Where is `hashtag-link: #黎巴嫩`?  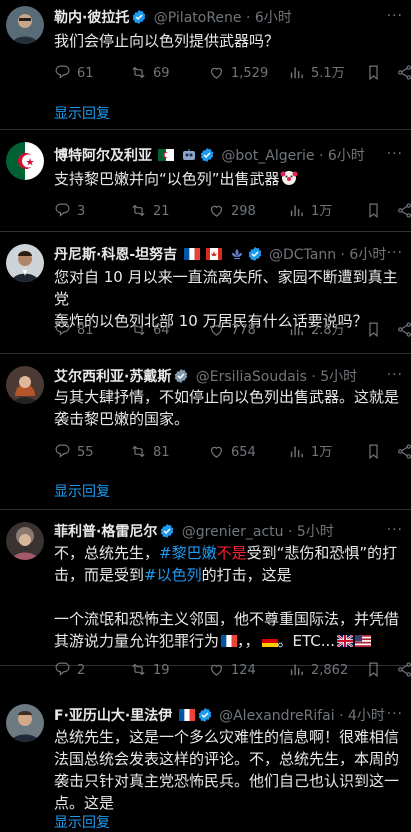 hashtag-link: #黎巴嫩 is located at coordinates (188, 553).